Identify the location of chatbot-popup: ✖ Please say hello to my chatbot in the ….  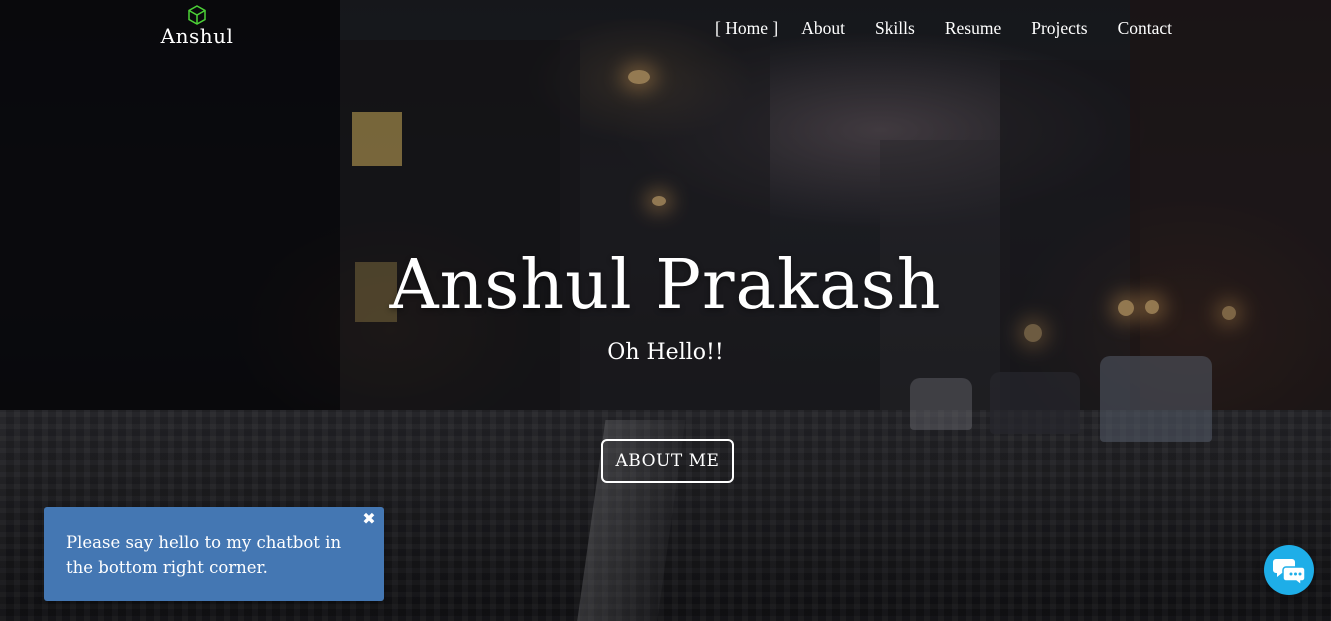
(214, 554).